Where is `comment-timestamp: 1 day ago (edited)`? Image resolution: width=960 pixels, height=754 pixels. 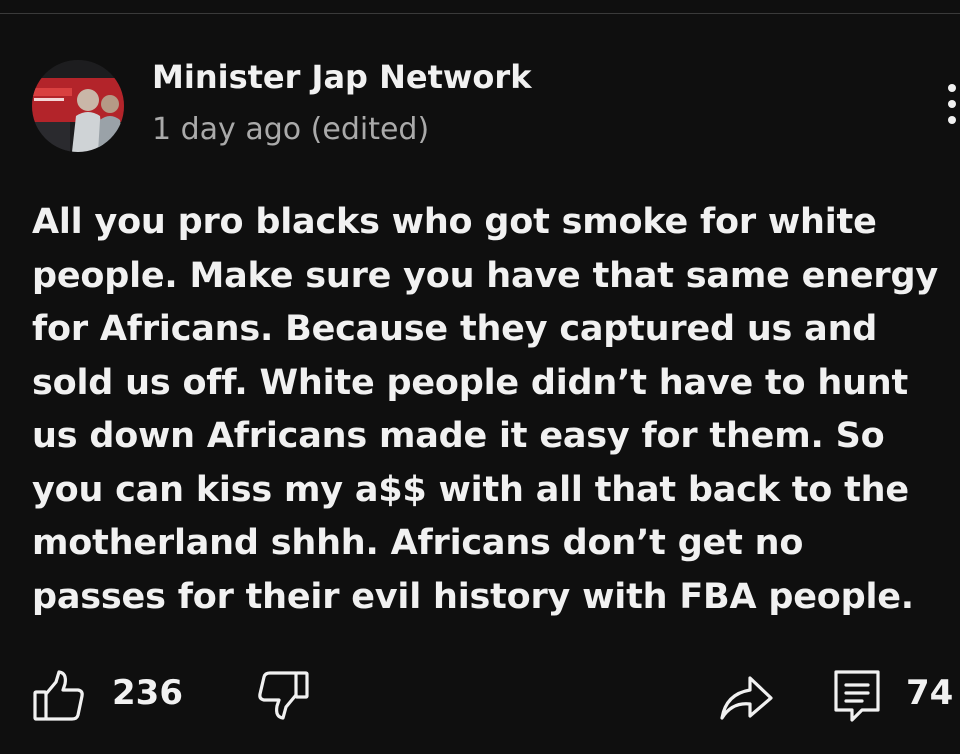 comment-timestamp: 1 day ago (edited) is located at coordinates (291, 129).